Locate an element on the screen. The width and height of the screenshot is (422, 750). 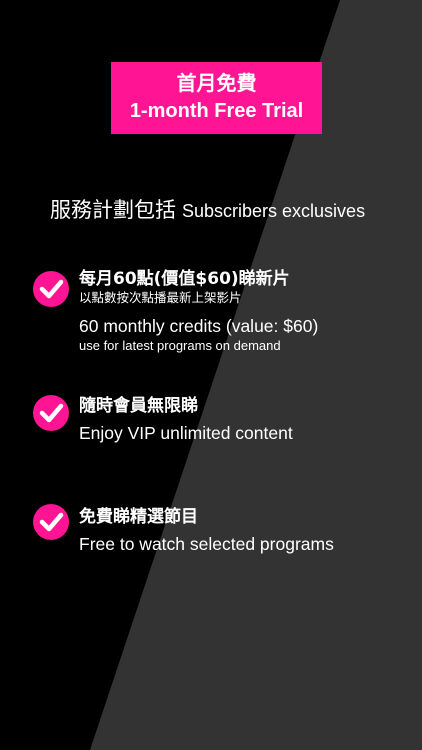
feature-title-zh: 免費睇精選節目 is located at coordinates (138, 517).